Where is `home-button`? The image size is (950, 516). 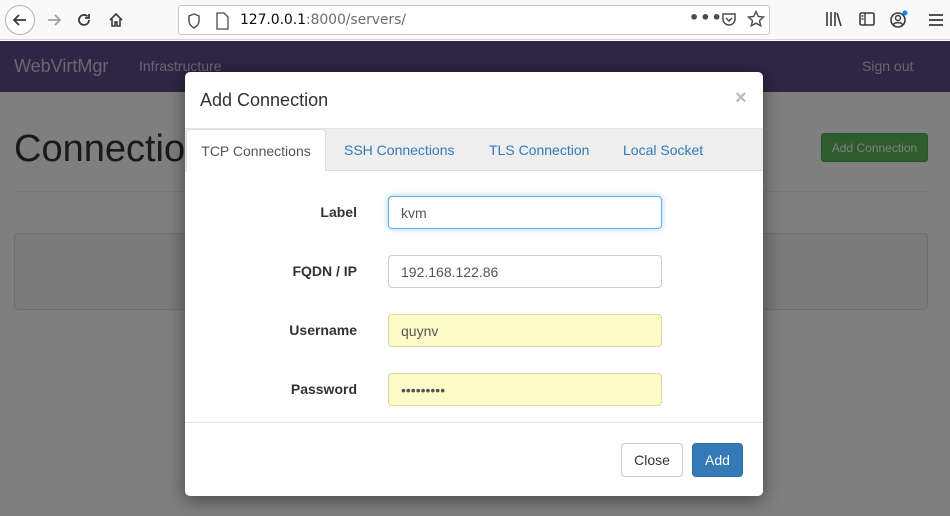 home-button is located at coordinates (116, 20).